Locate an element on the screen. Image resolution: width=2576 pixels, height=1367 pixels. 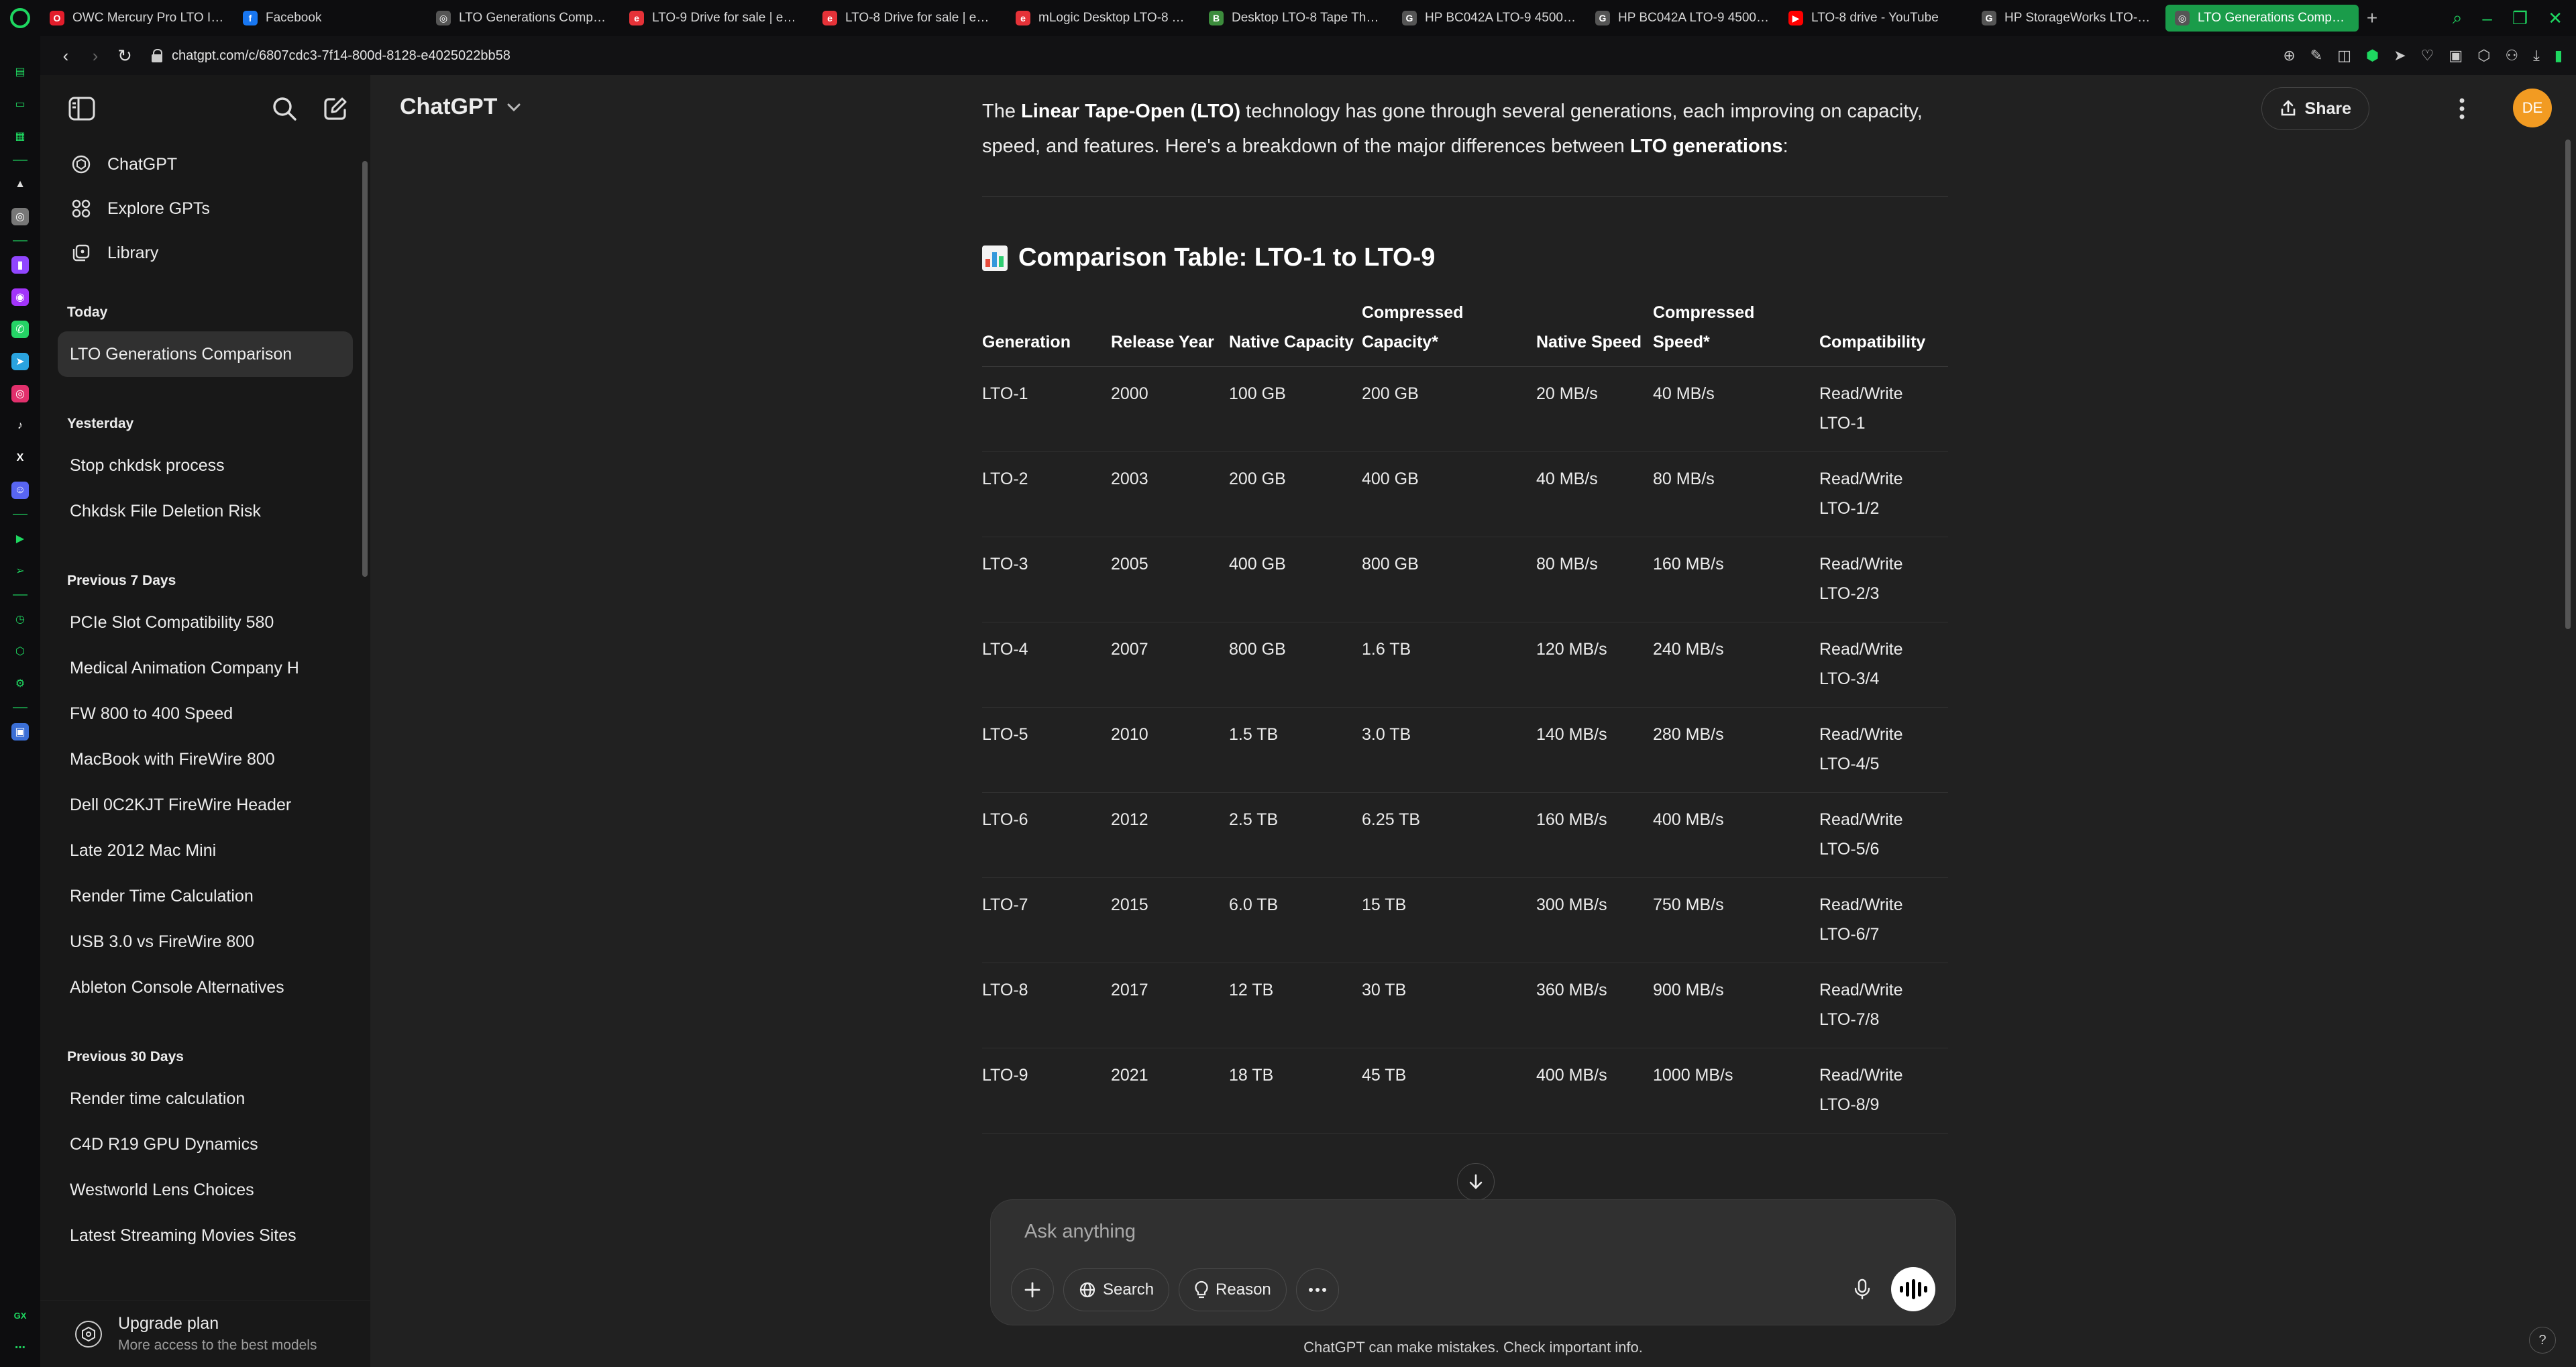
download-icon: ⤓ is located at coordinates (2536, 55).